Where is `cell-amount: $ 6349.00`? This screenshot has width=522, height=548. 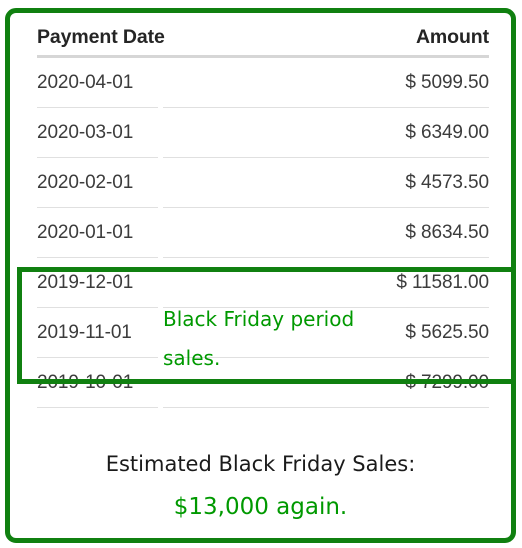
cell-amount: $ 6349.00 is located at coordinates (447, 132).